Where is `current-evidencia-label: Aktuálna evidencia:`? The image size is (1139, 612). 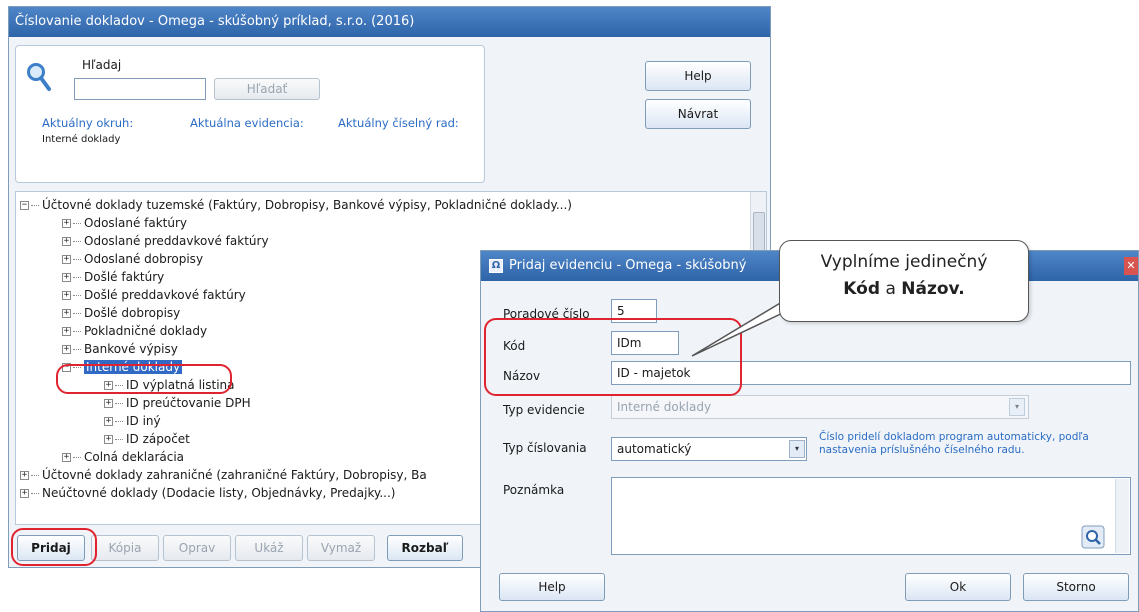
current-evidencia-label: Aktuálna evidencia: is located at coordinates (247, 123).